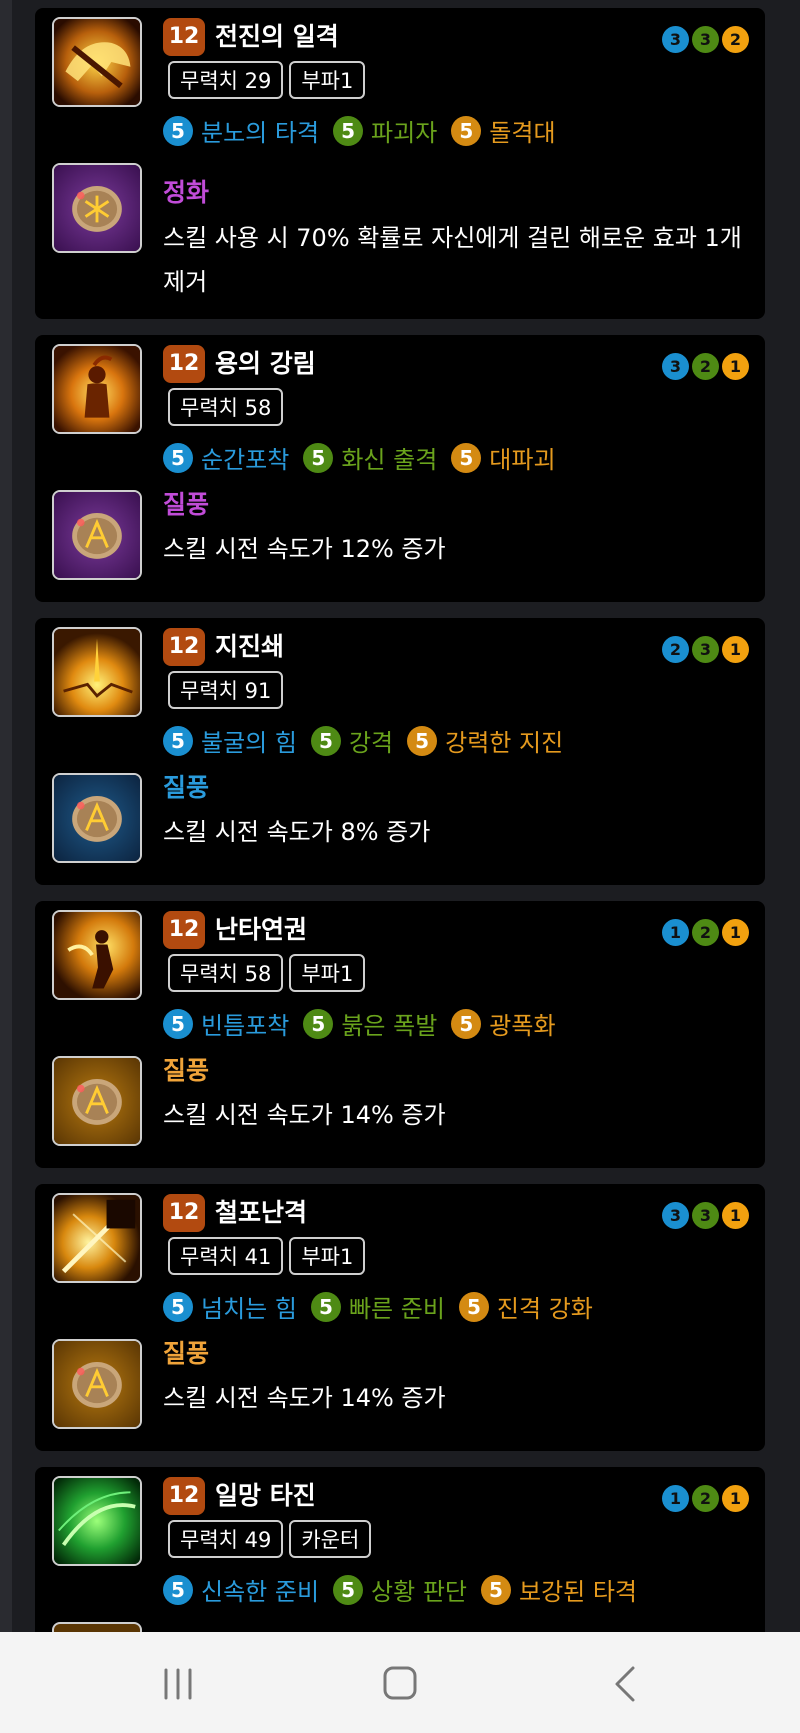 The image size is (800, 1733). Describe the element at coordinates (6, 816) in the screenshot. I see `side-rail` at that location.